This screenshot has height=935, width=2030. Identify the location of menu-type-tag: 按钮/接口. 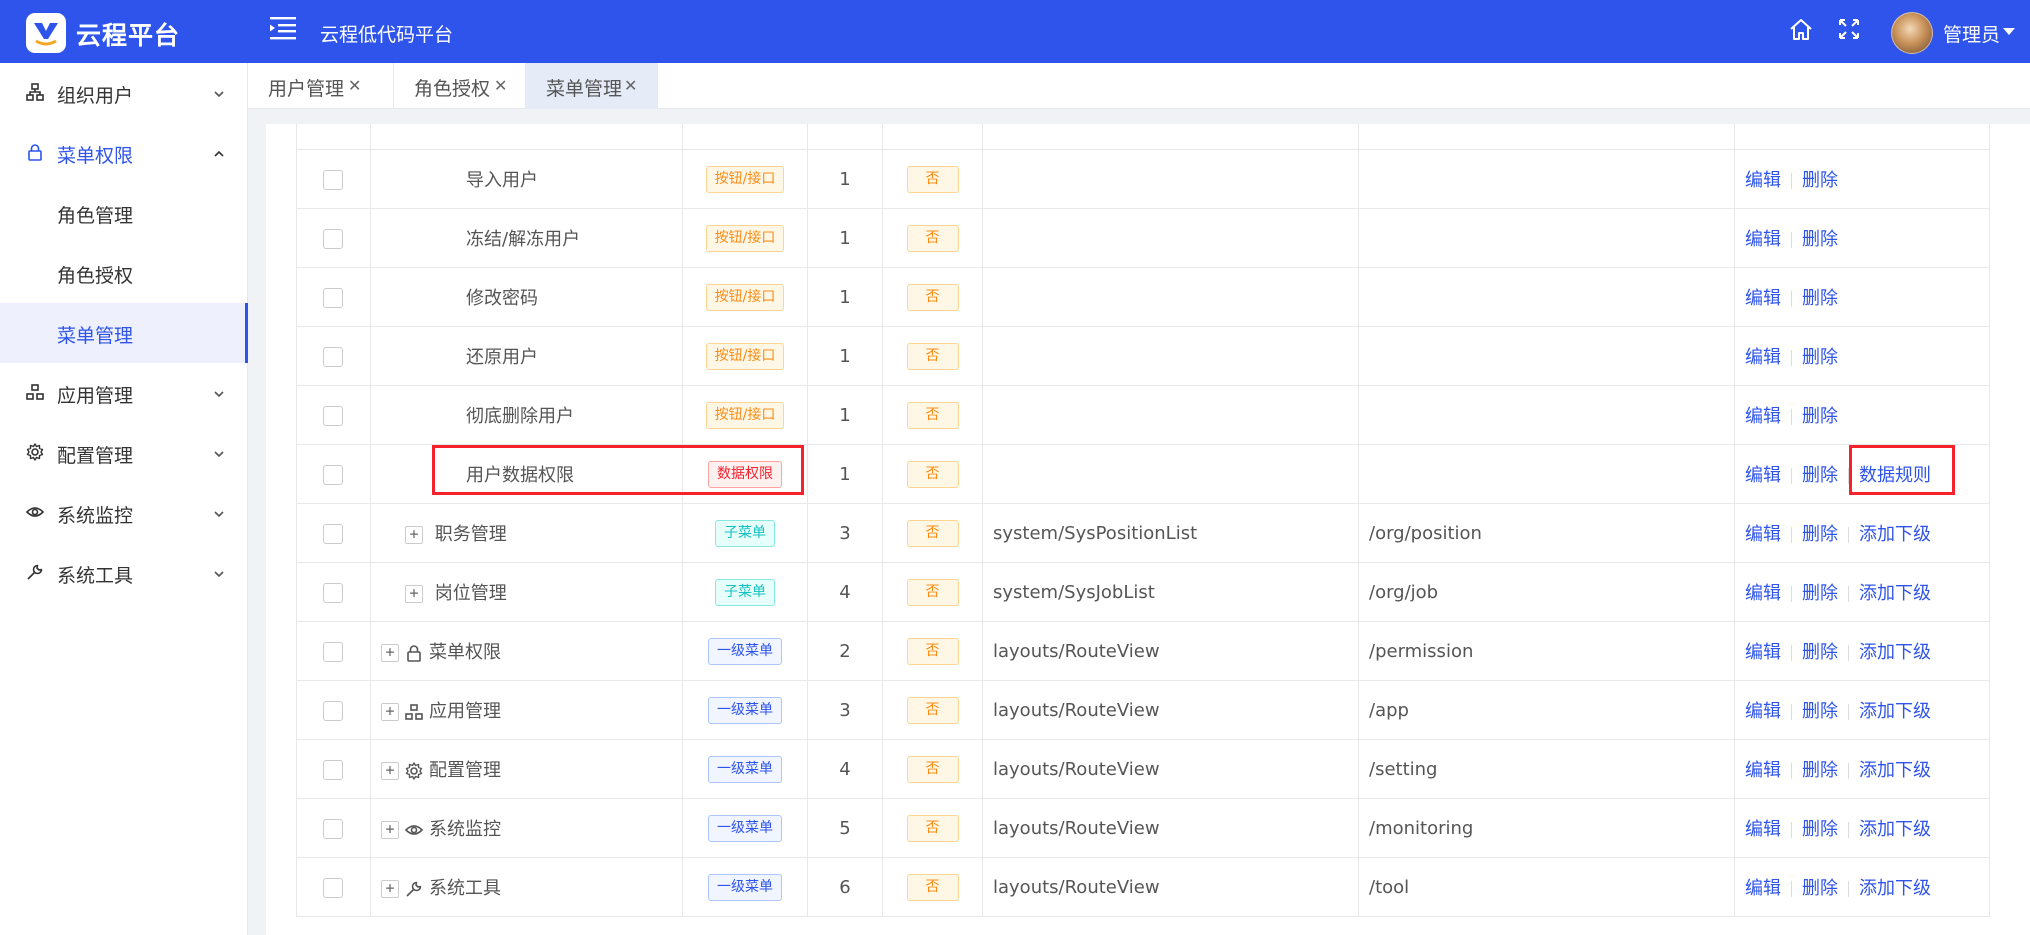
(745, 356).